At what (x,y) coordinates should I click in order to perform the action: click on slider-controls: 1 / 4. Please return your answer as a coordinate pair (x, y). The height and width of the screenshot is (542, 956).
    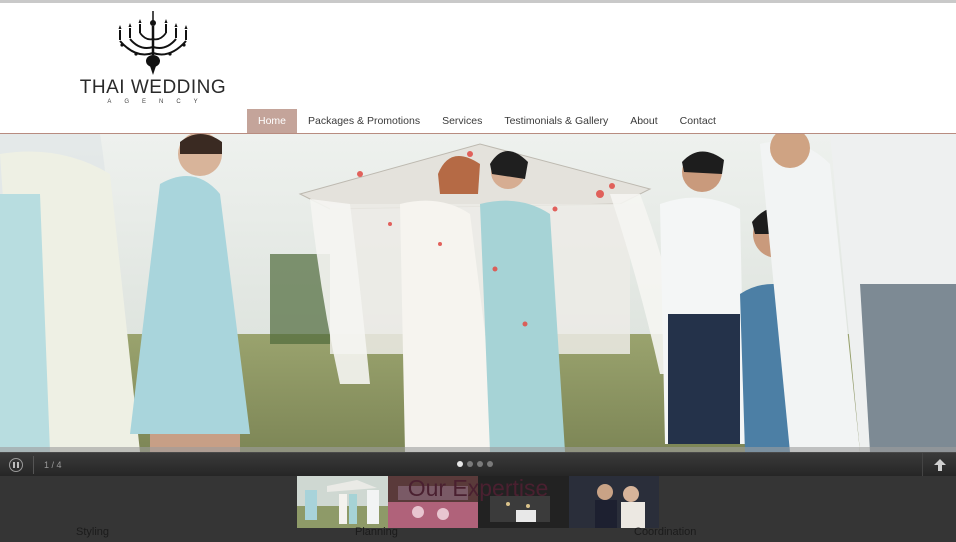
    Looking at the image, I should click on (478, 464).